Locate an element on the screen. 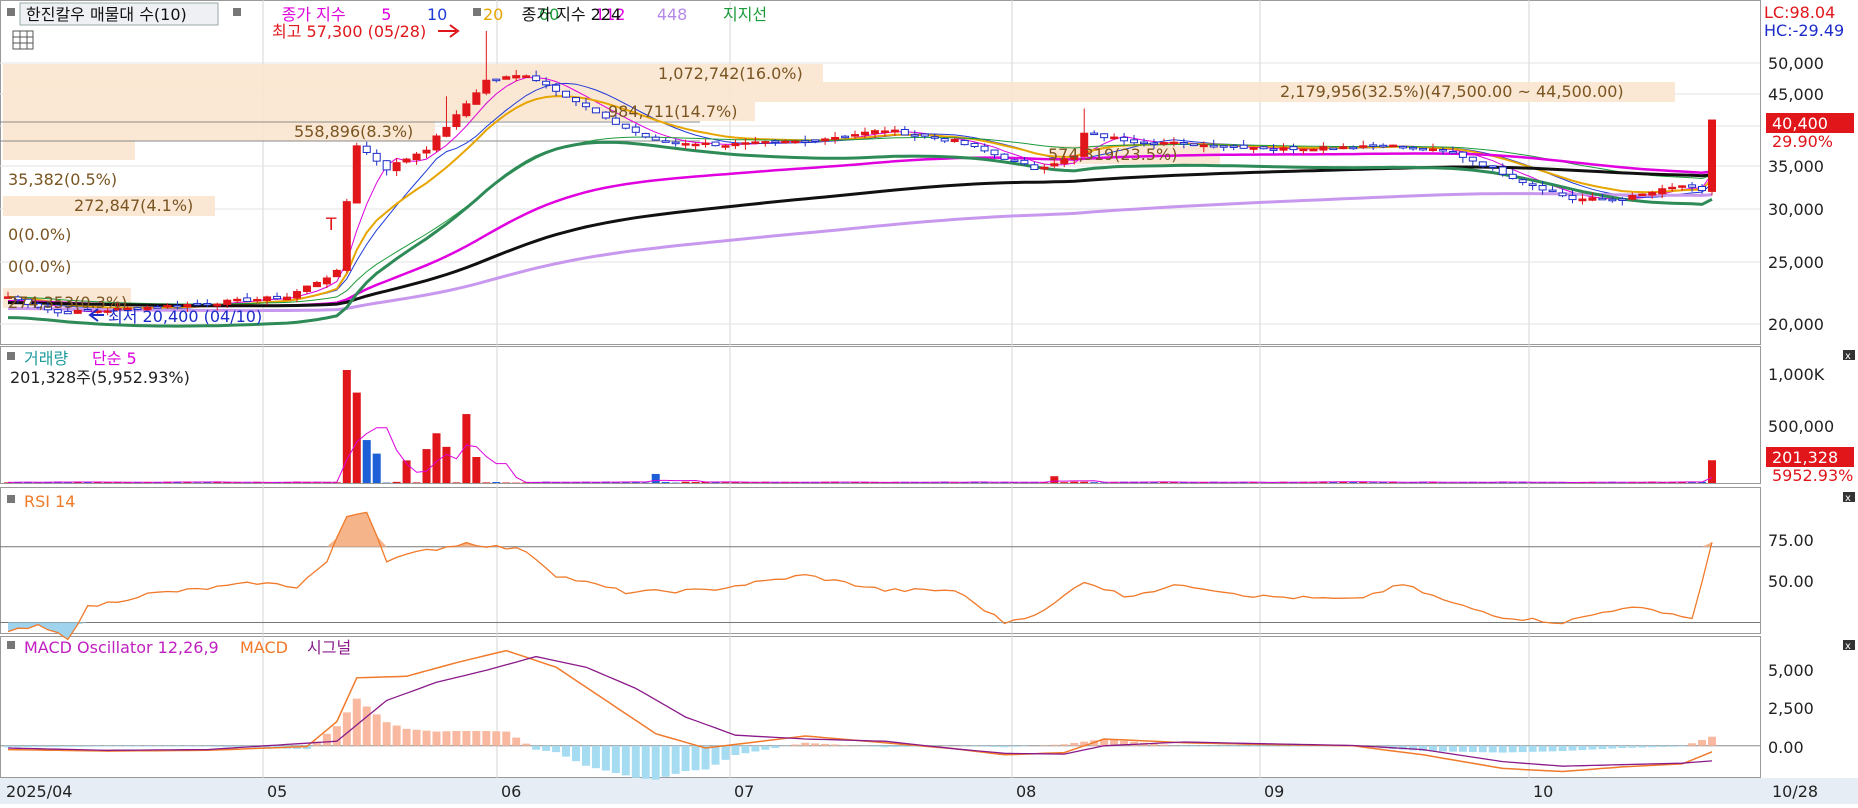 Image resolution: width=1858 pixels, height=808 pixels. signal-label: 시그널 is located at coordinates (329, 647).